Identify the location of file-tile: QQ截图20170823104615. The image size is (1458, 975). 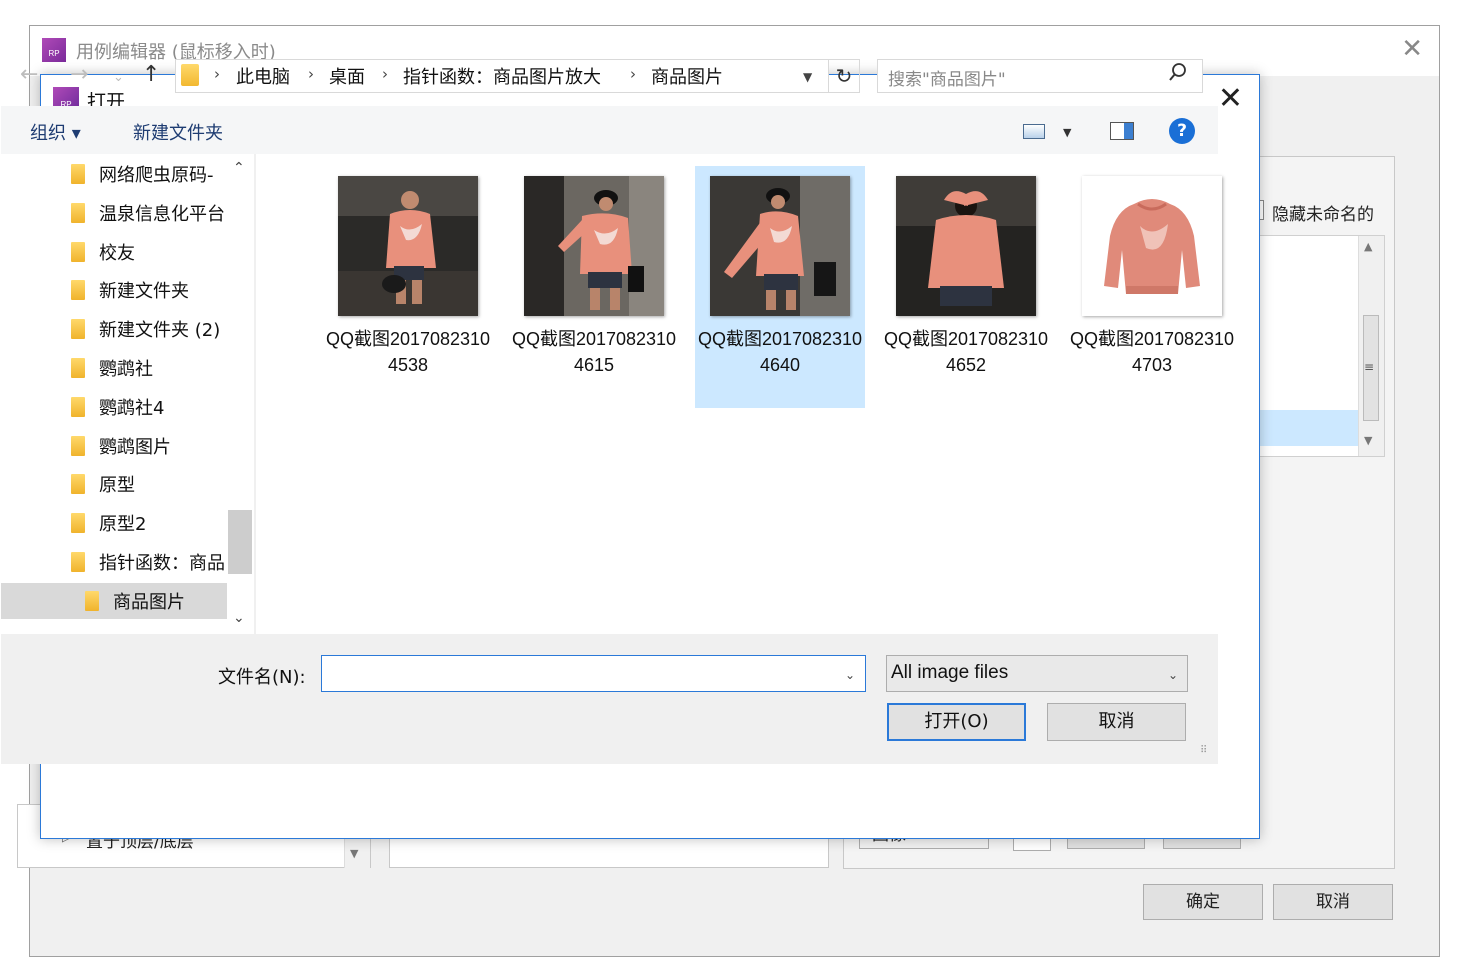
(594, 287).